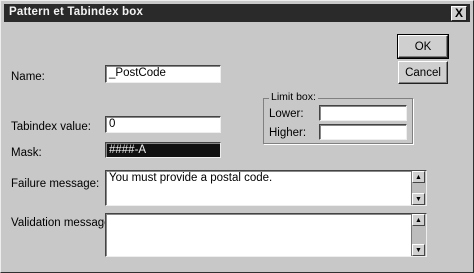 Image resolution: width=474 pixels, height=273 pixels. I want to click on higher-field, so click(363, 132).